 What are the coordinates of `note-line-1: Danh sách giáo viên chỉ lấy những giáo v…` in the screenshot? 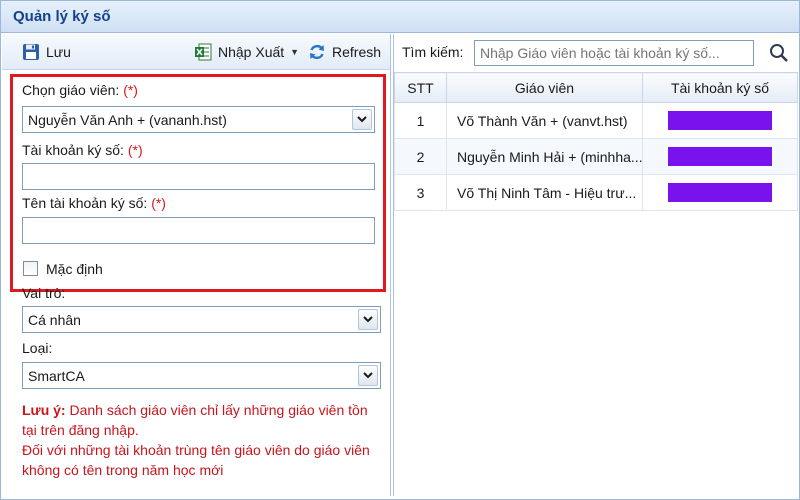 It's located at (195, 420).